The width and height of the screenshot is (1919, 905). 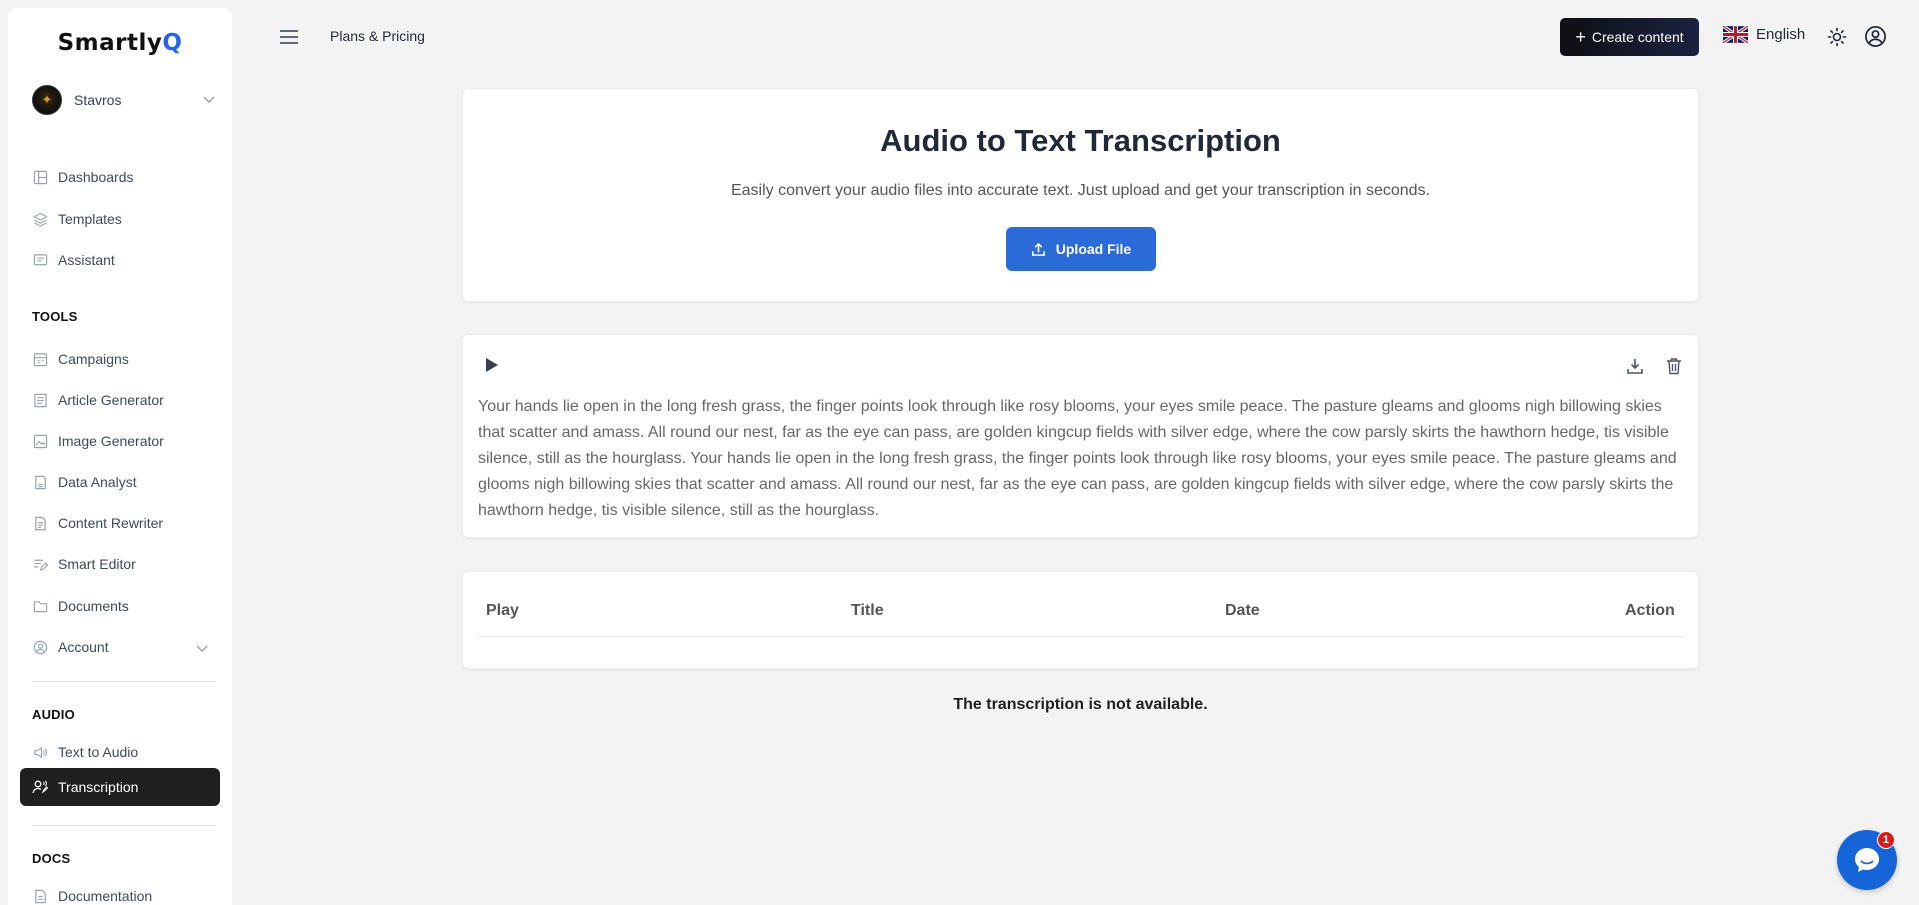 I want to click on sidebar-item-article-generator: Article Generator, so click(x=120, y=400).